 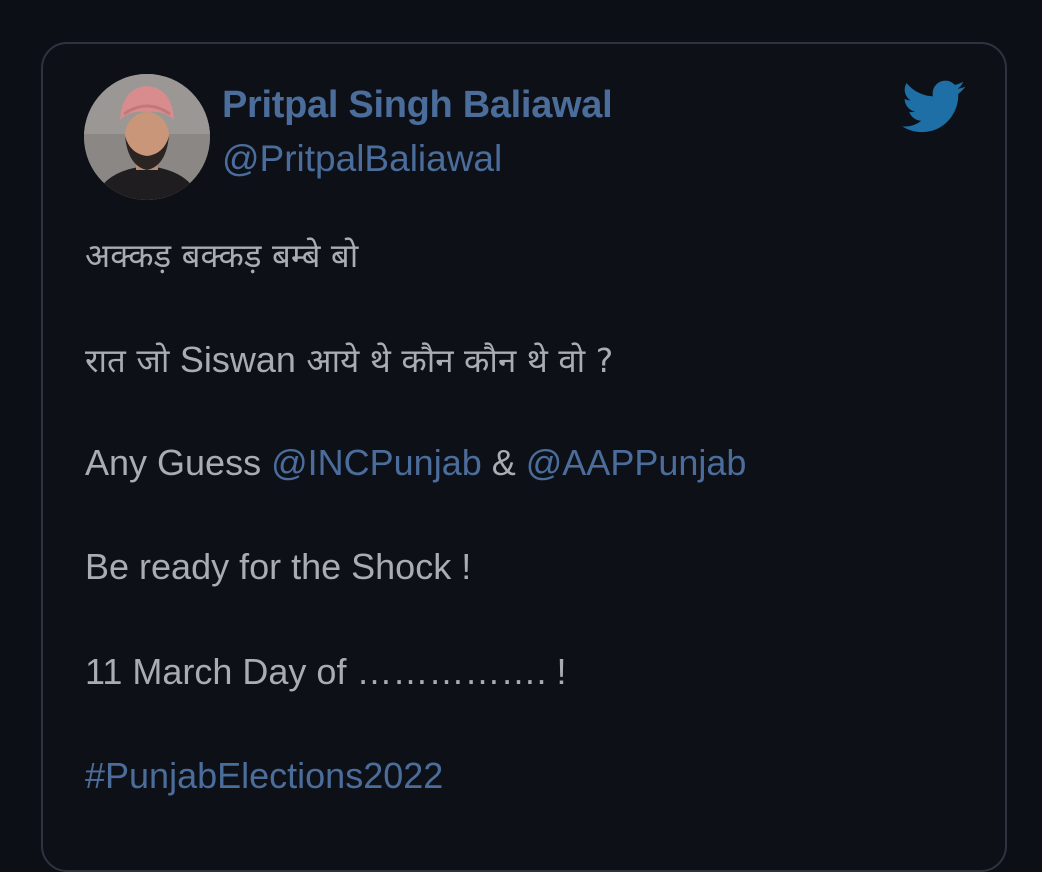 I want to click on tweet-text-line-2-part-1: रात जो, so click(x=132, y=360).